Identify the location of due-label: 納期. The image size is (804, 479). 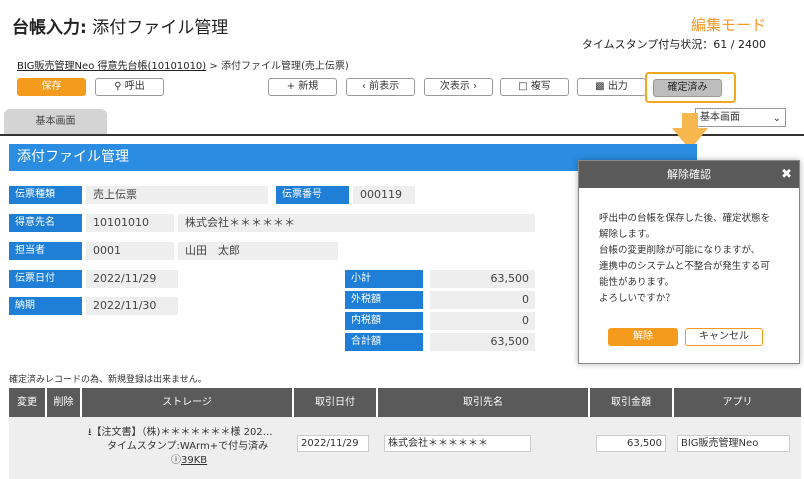
(45, 306).